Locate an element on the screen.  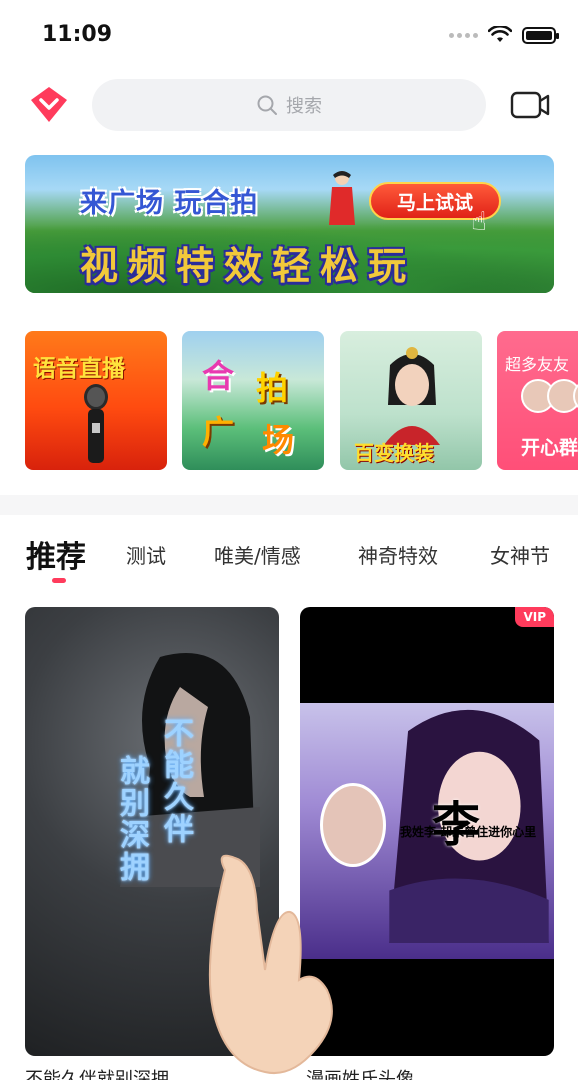
category-group-chat: 超多友友 开心群 is located at coordinates (537, 400).